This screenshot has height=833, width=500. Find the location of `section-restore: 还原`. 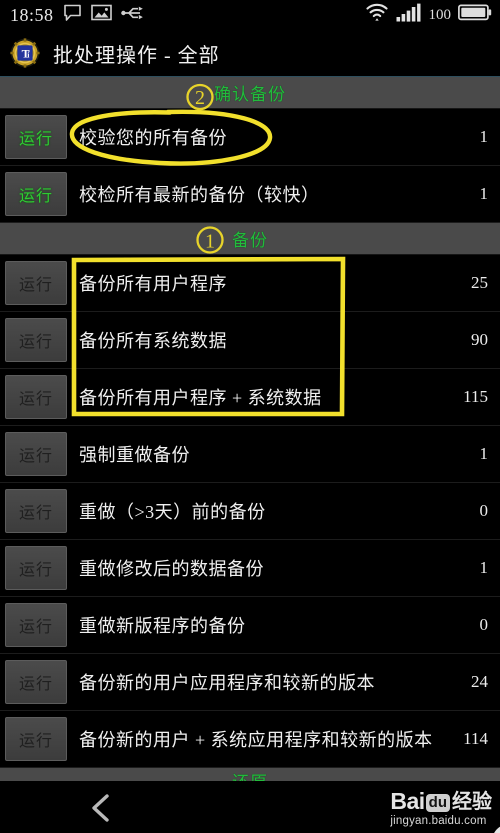

section-restore: 还原 is located at coordinates (250, 775).